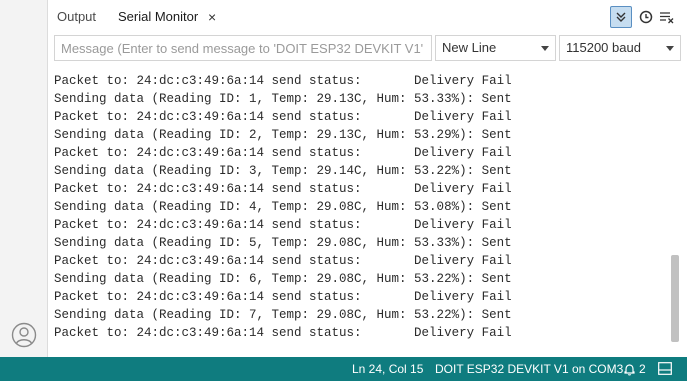 The width and height of the screenshot is (687, 381). Describe the element at coordinates (76, 17) in the screenshot. I see `tab-output: Output` at that location.